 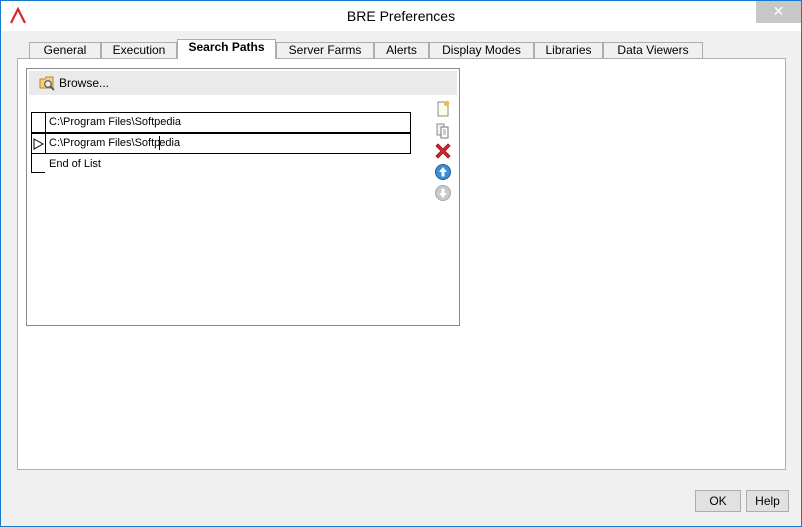 What do you see at coordinates (228, 122) in the screenshot?
I see `path-cell: C:\Program Files\Softpedia` at bounding box center [228, 122].